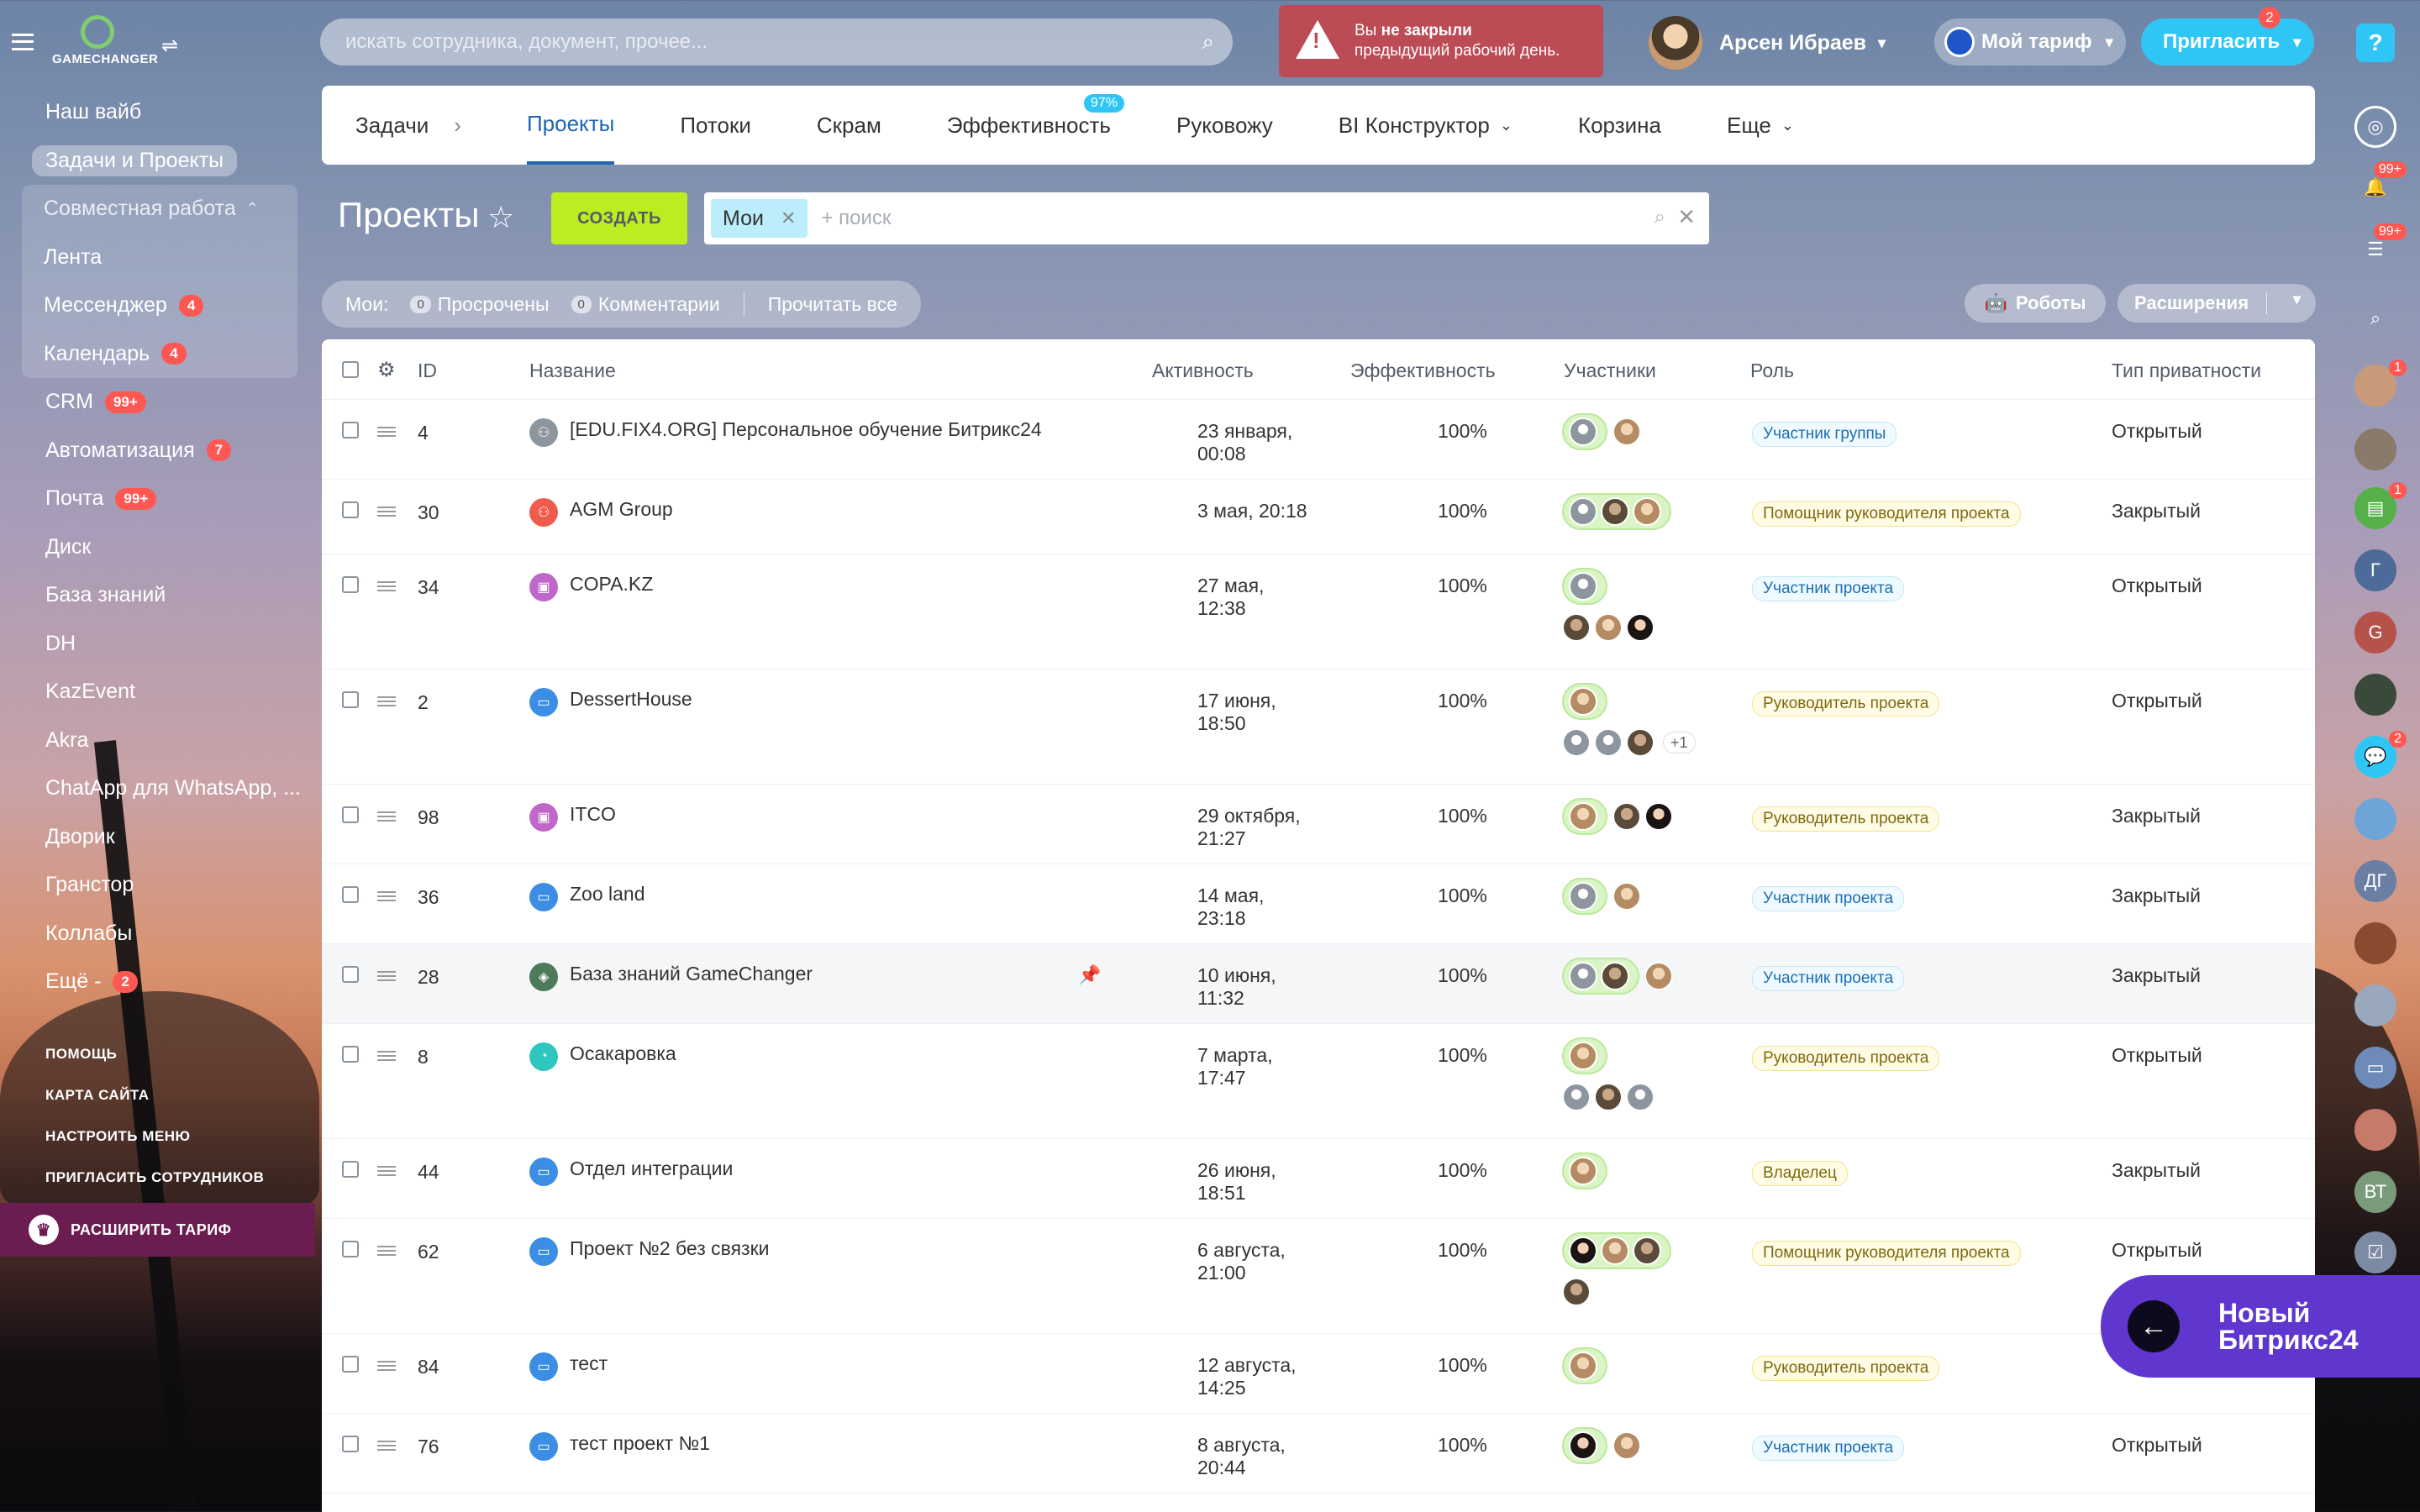  I want to click on pin-icon: 📌, so click(1089, 975).